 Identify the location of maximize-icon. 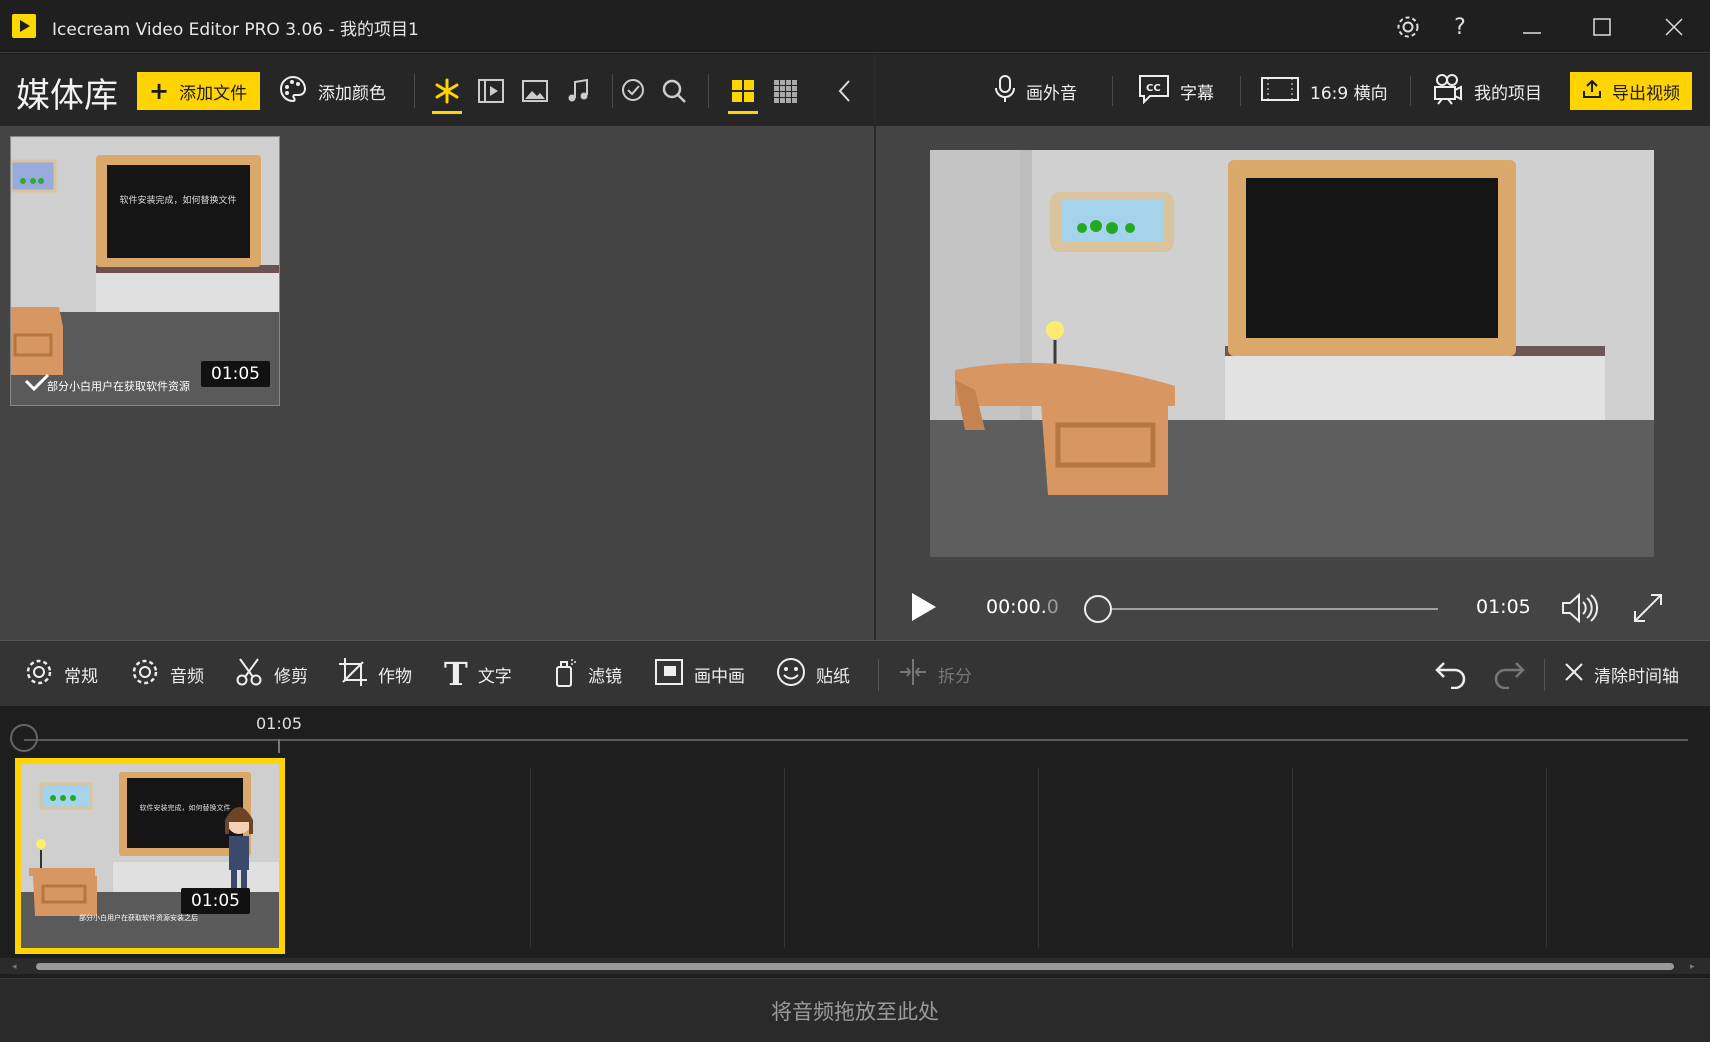
(1602, 27).